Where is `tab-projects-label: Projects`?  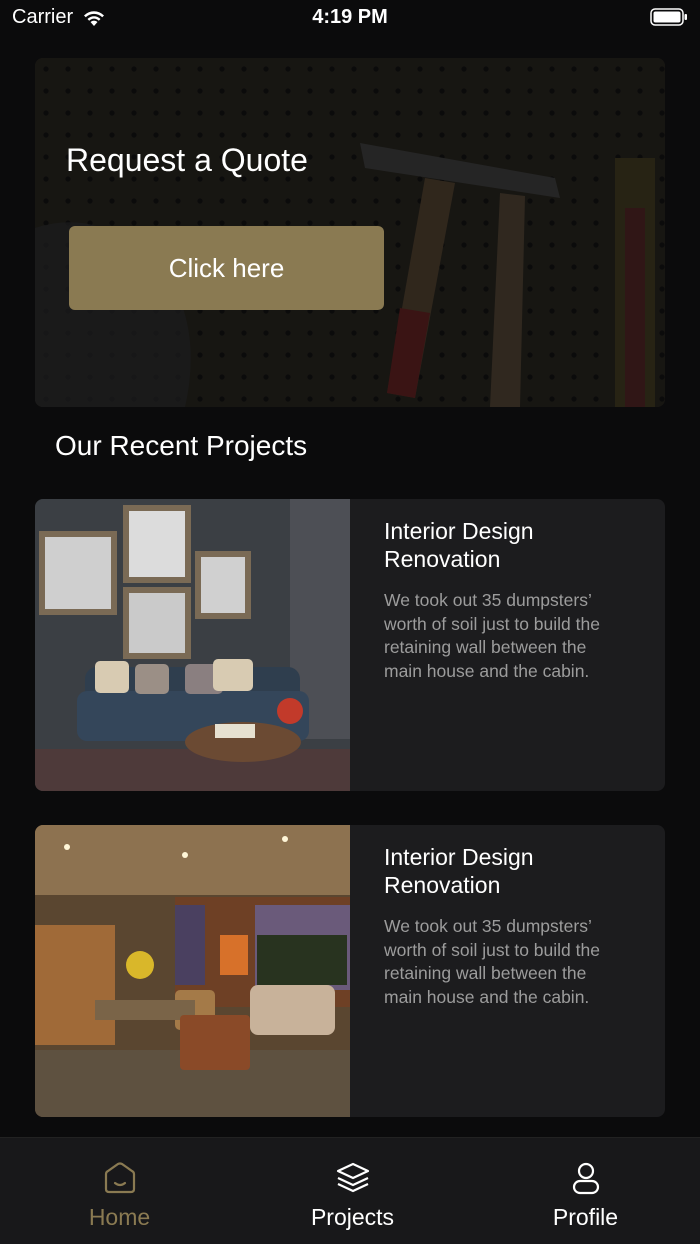 tab-projects-label: Projects is located at coordinates (352, 1217).